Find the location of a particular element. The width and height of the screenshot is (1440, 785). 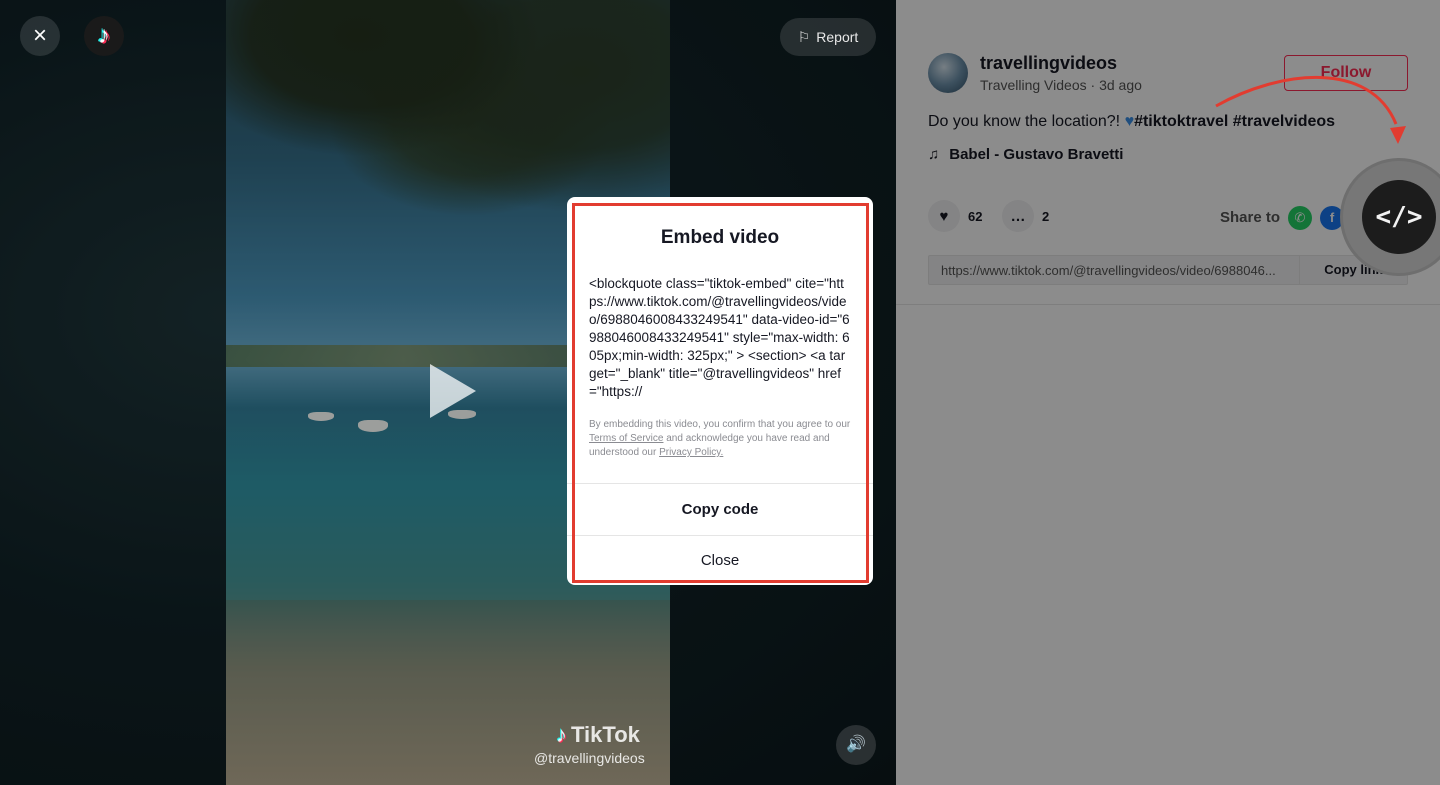

modal-title: Embed video is located at coordinates (720, 237).